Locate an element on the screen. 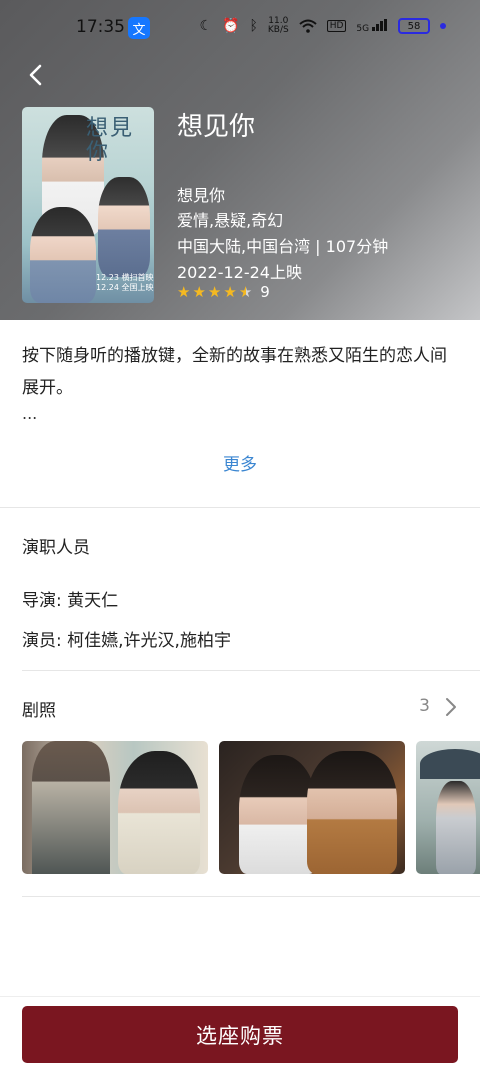 The image size is (480, 1072). battery-icon: 58 is located at coordinates (414, 26).